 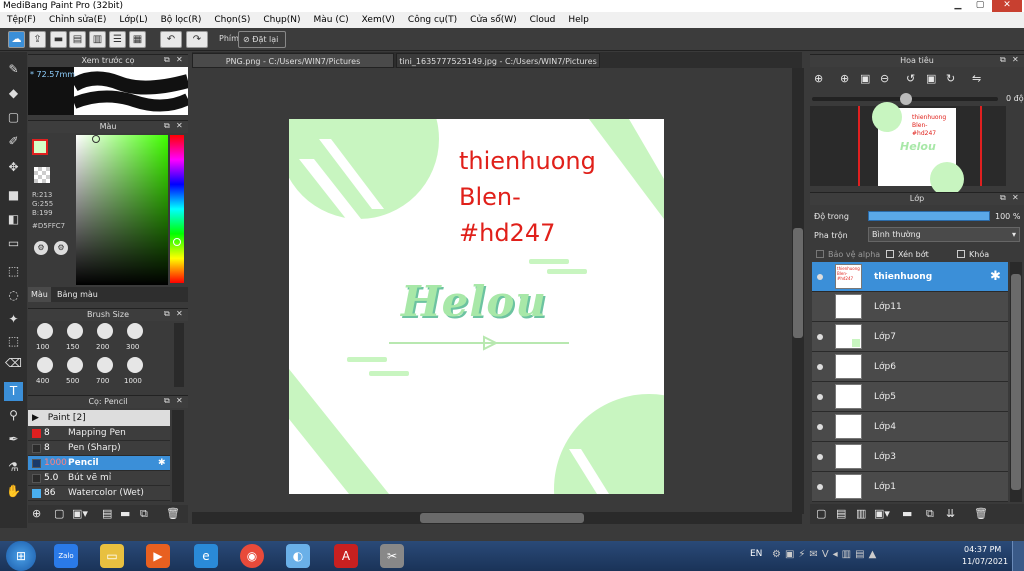 I want to click on brush-size-item: 150, so click(x=75, y=338).